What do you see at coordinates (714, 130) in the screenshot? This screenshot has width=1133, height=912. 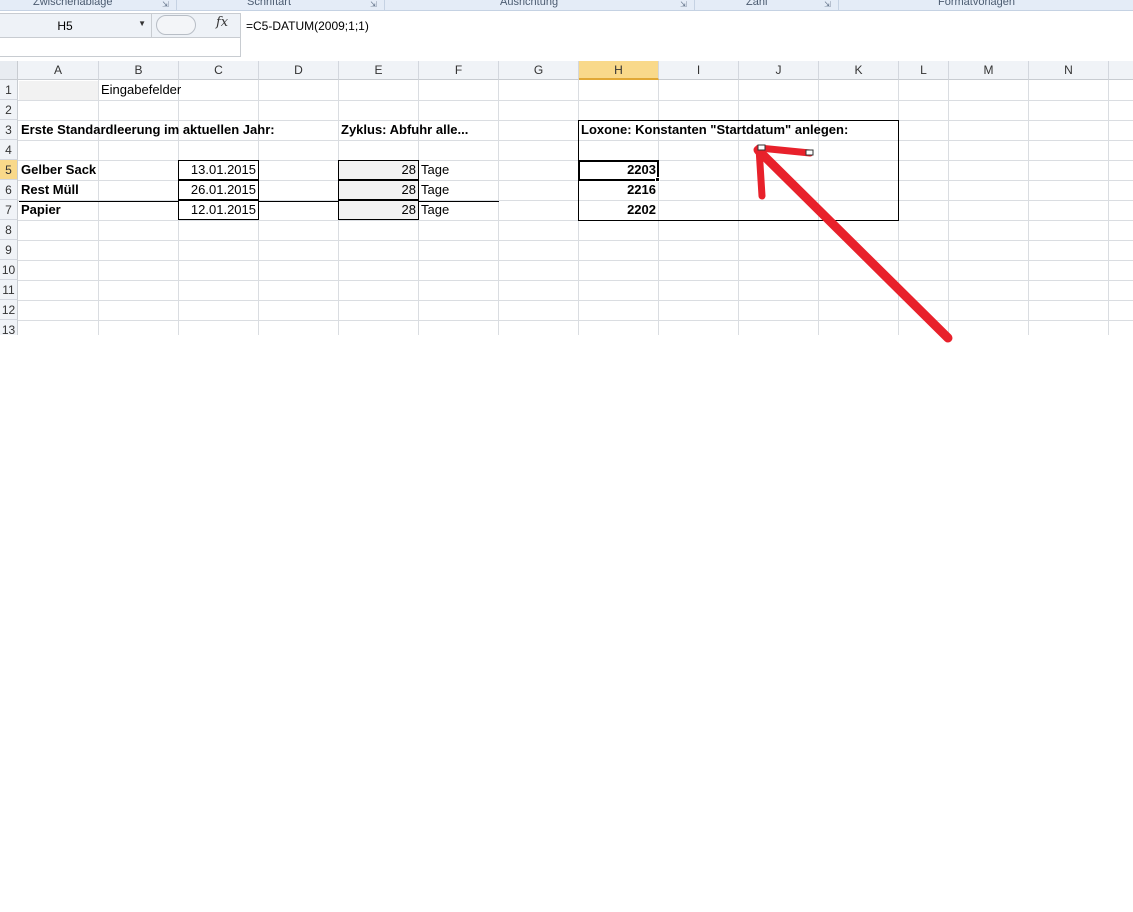 I see `cell-h3: Loxone: Konstanten "Startdatum" anlegen:` at bounding box center [714, 130].